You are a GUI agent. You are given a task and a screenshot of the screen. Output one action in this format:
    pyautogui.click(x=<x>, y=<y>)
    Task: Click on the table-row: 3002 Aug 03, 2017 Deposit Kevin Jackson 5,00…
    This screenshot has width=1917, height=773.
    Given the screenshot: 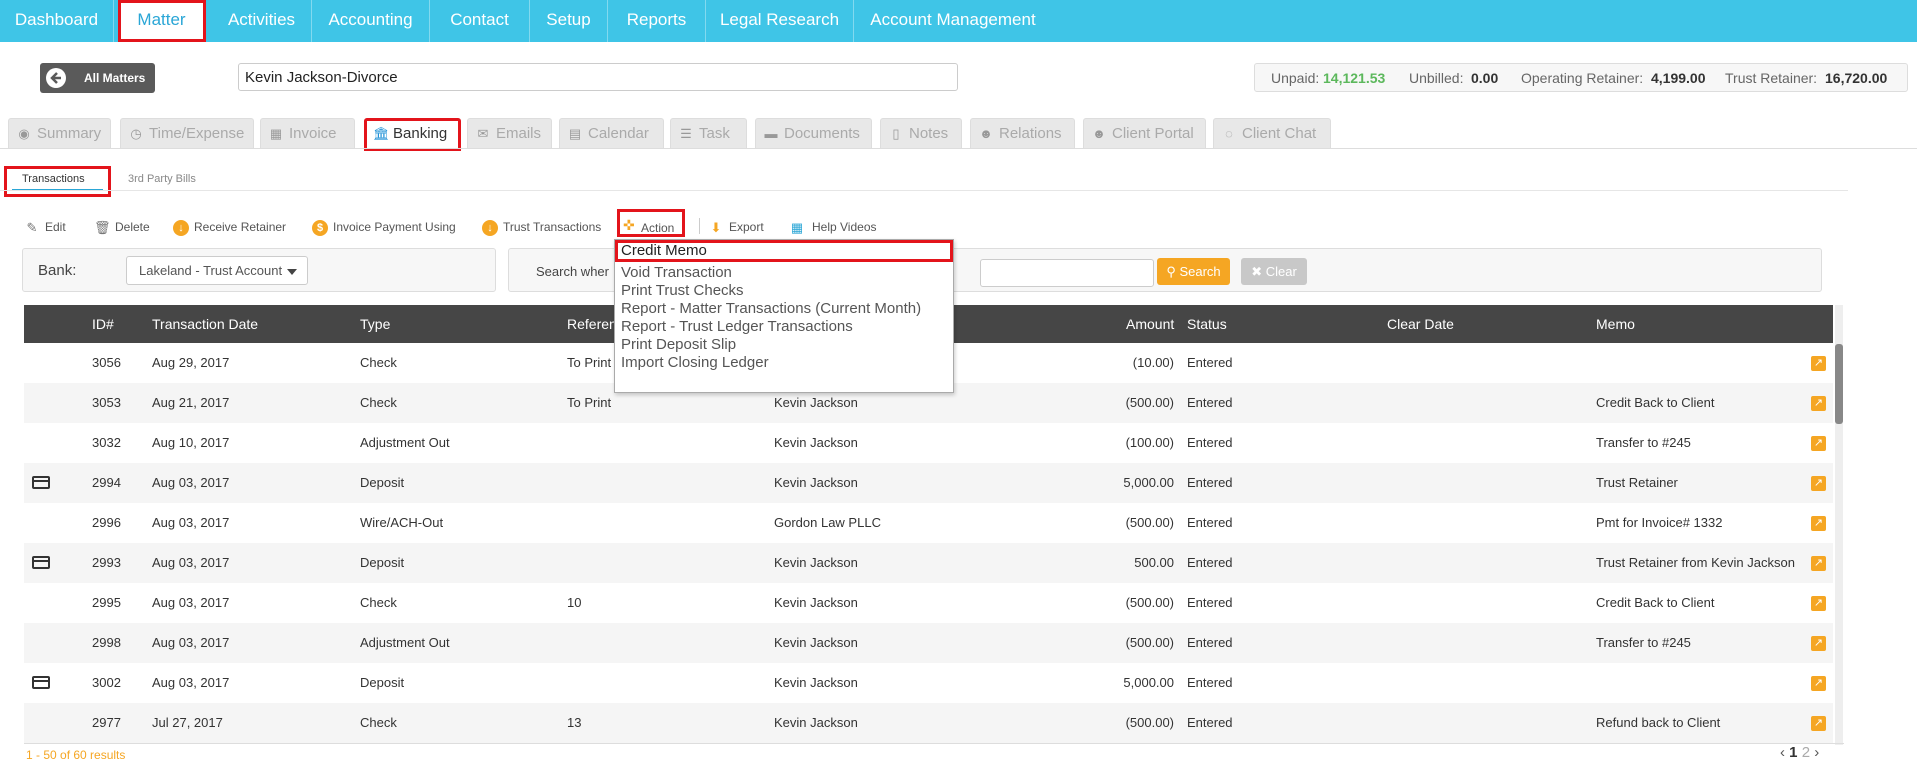 What is the action you would take?
    pyautogui.click(x=928, y=683)
    